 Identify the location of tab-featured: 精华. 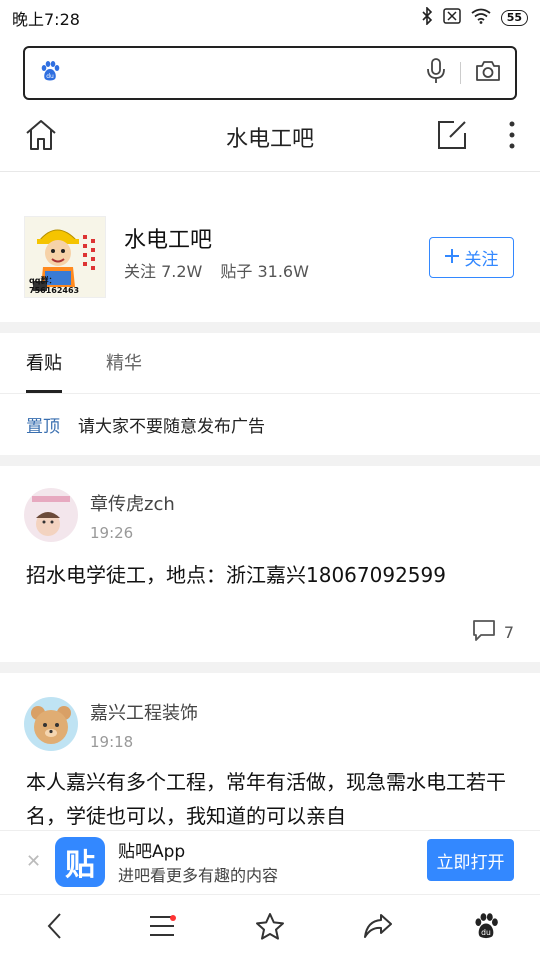
(124, 363).